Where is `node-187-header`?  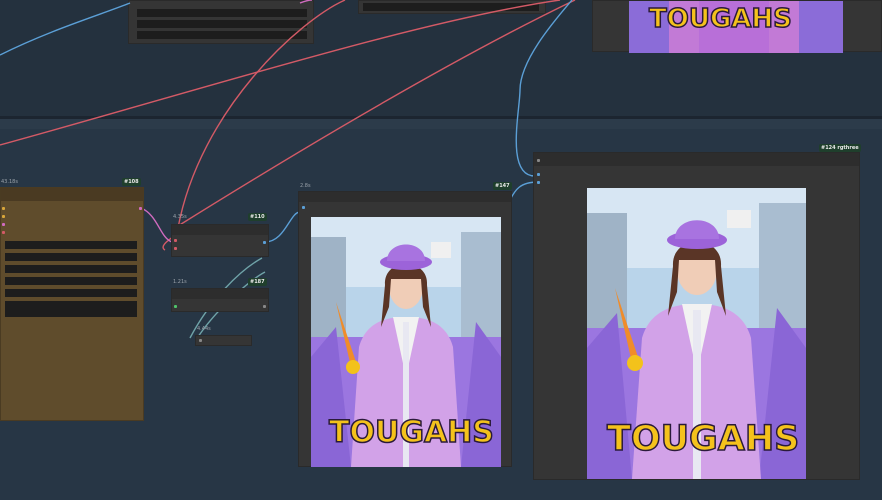
node-187-header is located at coordinates (220, 294).